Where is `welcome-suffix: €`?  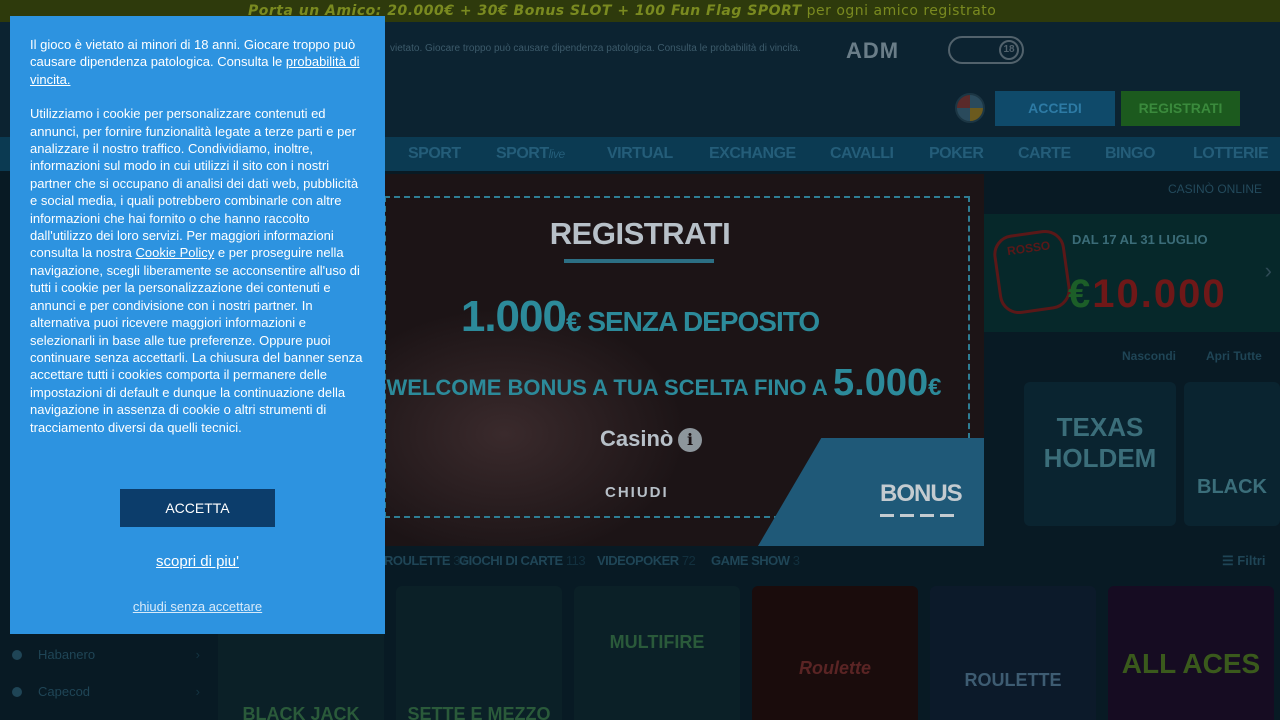
welcome-suffix: € is located at coordinates (935, 387).